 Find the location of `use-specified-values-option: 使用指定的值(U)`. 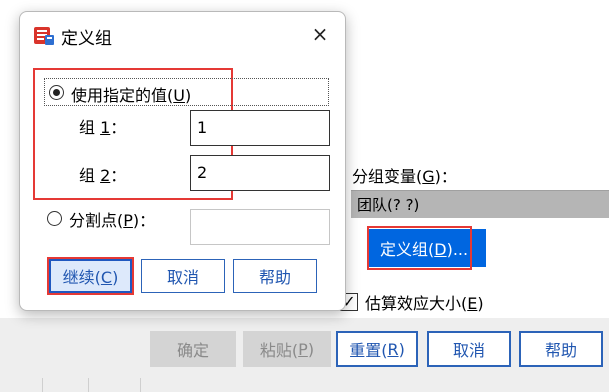

use-specified-values-option: 使用指定的值(U) is located at coordinates (186, 92).